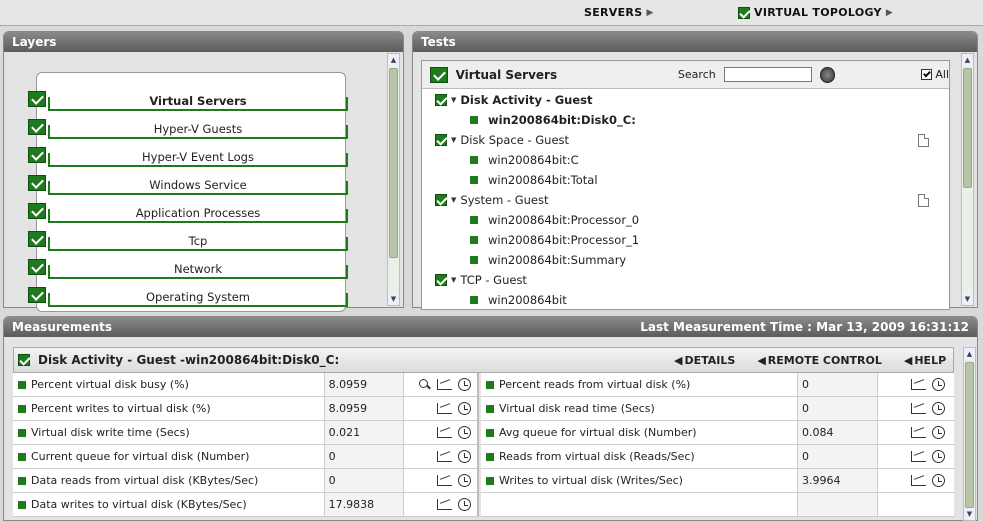 This screenshot has width=983, height=521. I want to click on layer-label: Hyper-V Event Logs, so click(198, 157).